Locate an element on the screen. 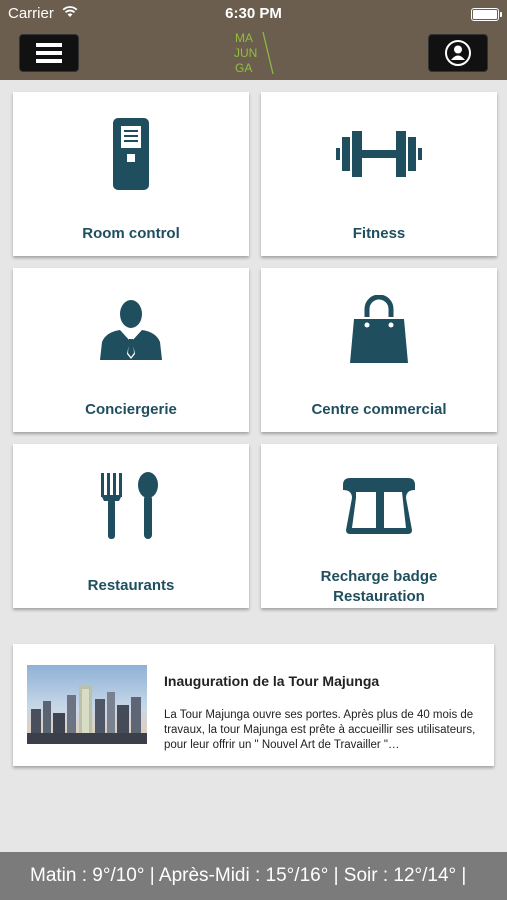 This screenshot has width=507, height=900. majunga-logo: MA JUN GA is located at coordinates (254, 53).